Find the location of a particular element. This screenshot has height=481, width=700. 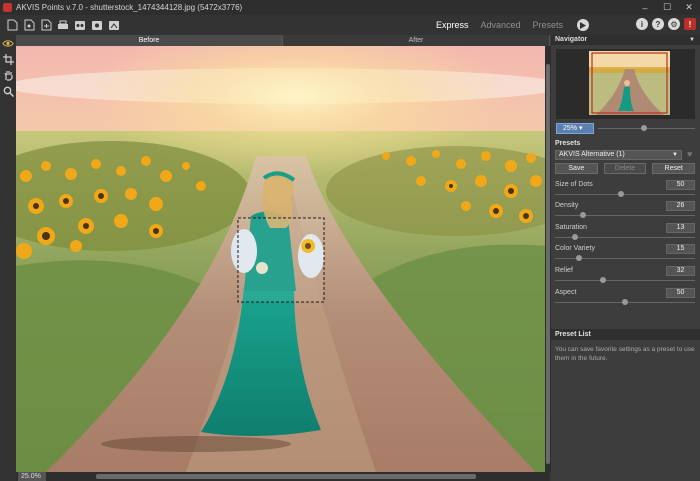

param-label: Size of Dots is located at coordinates (574, 184).